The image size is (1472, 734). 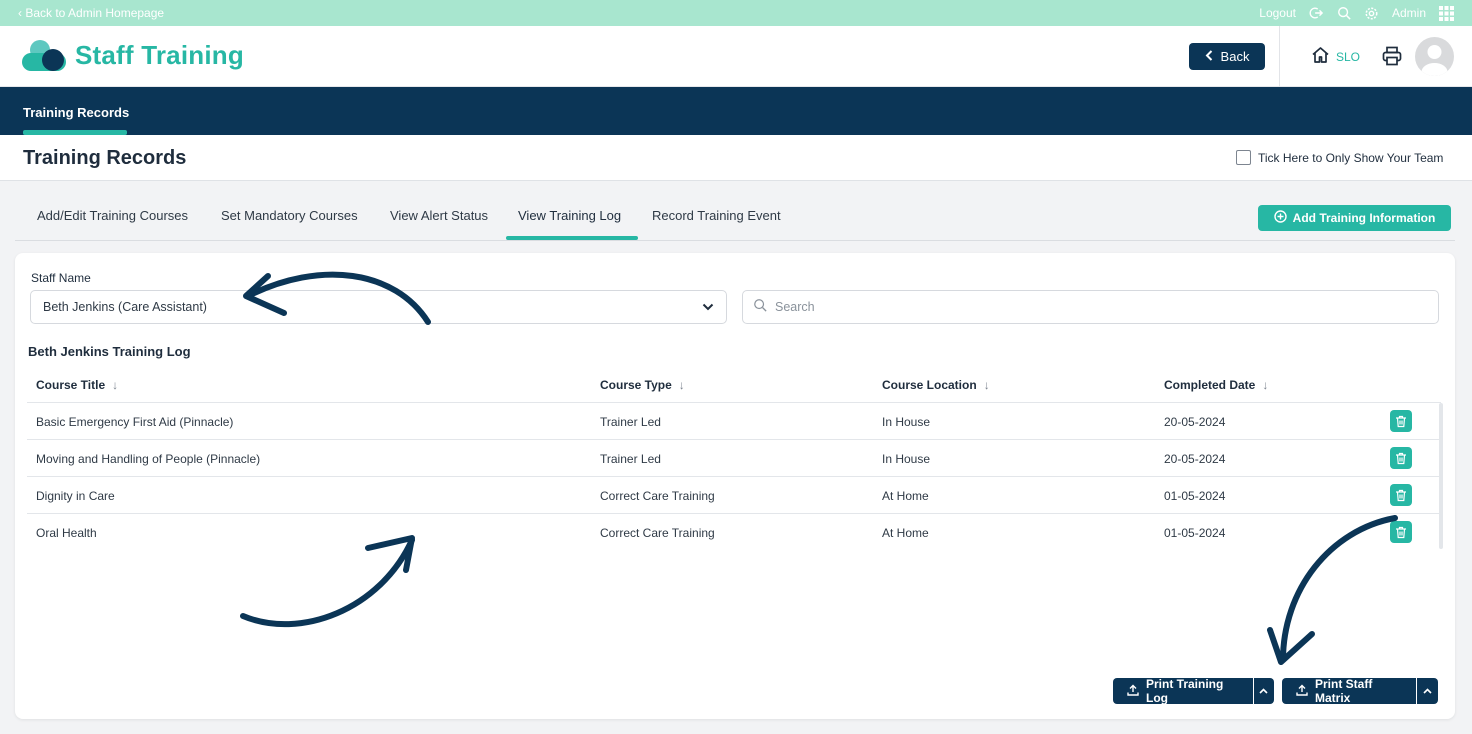 I want to click on column-header-course-location: Course Location ↓, so click(x=936, y=385).